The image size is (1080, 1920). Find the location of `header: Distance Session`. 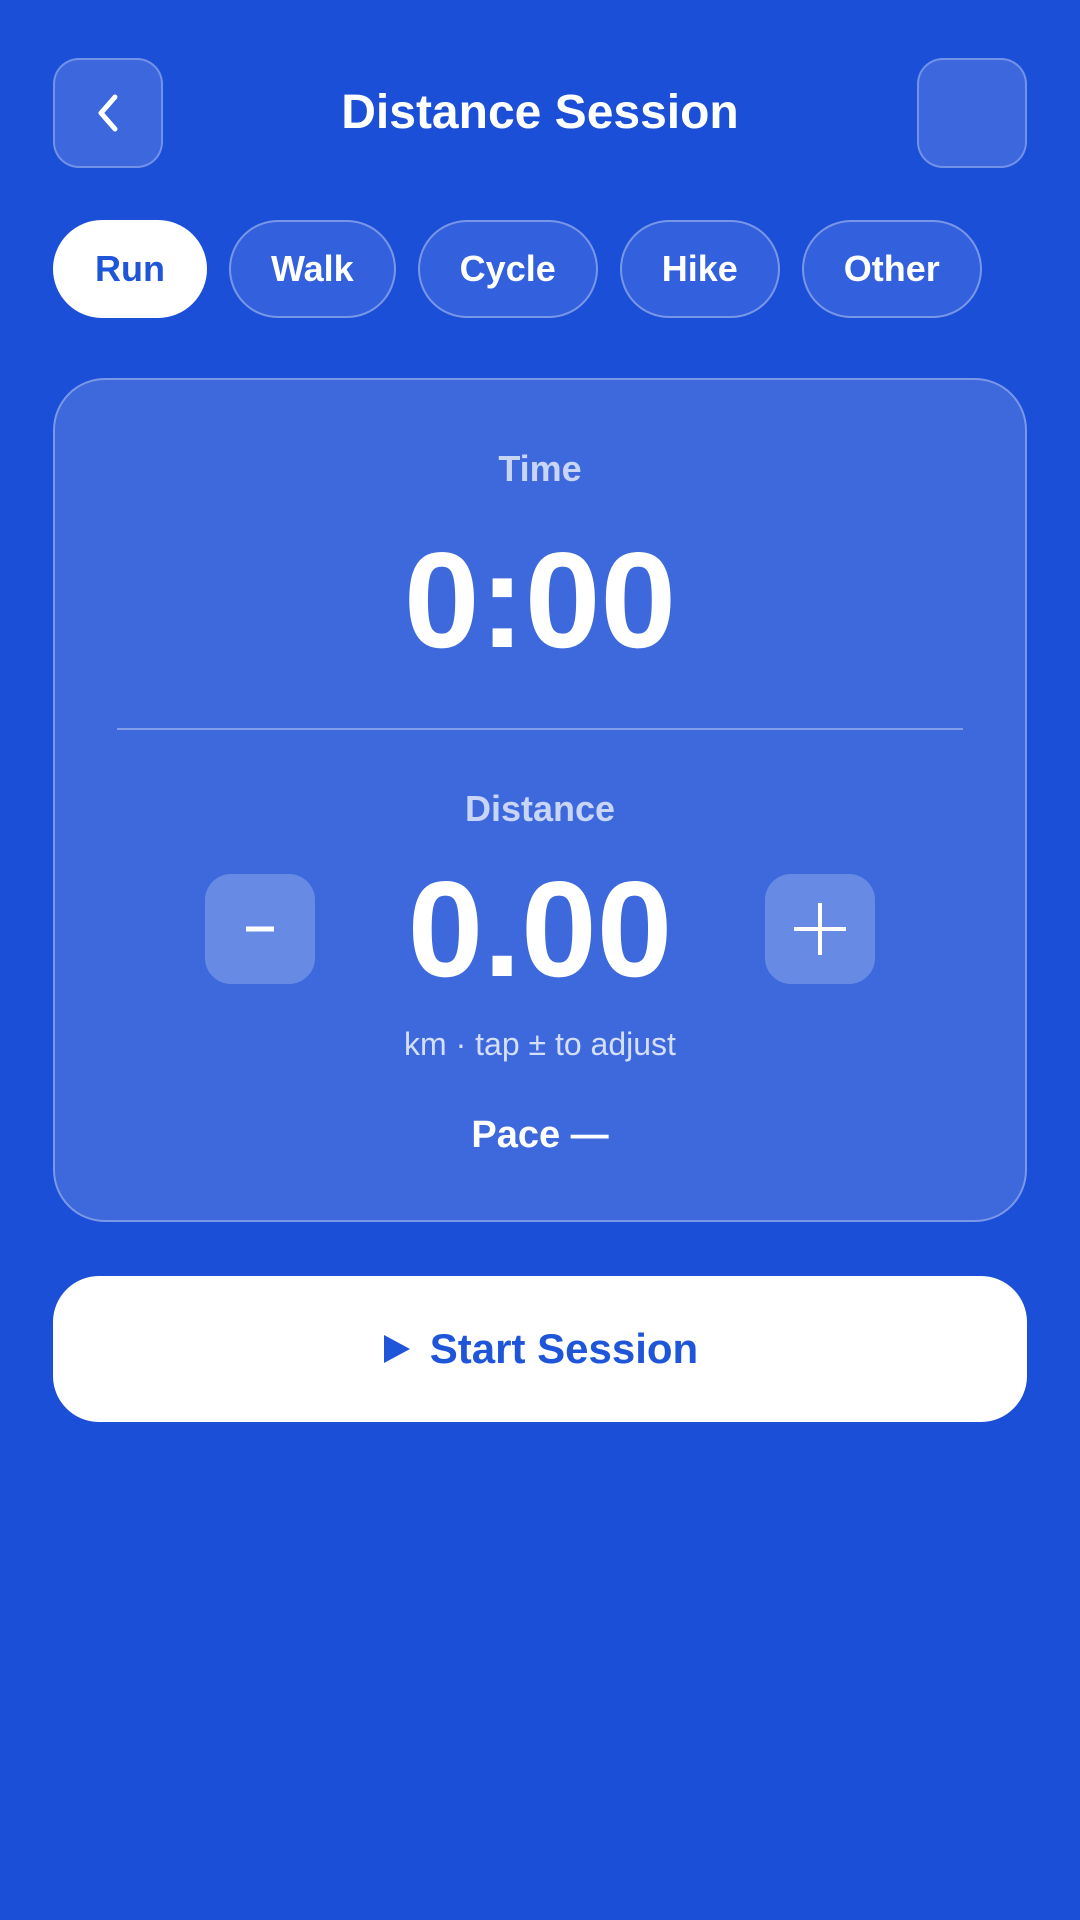

header: Distance Session is located at coordinates (540, 113).